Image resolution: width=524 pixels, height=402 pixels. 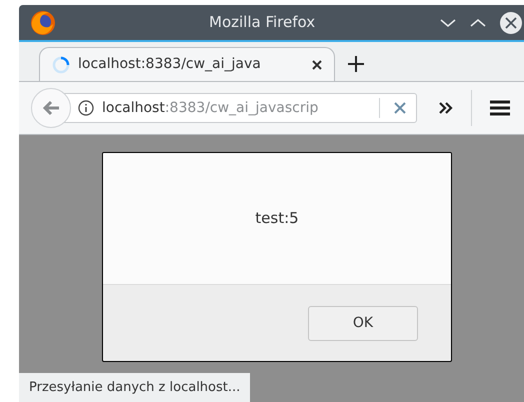 I want to click on info-icon, so click(x=86, y=108).